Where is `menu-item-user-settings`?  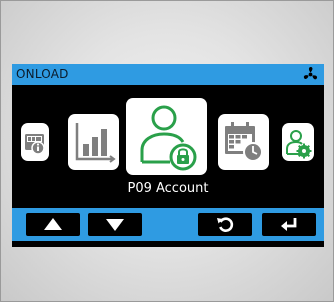
menu-item-user-settings is located at coordinates (298, 142).